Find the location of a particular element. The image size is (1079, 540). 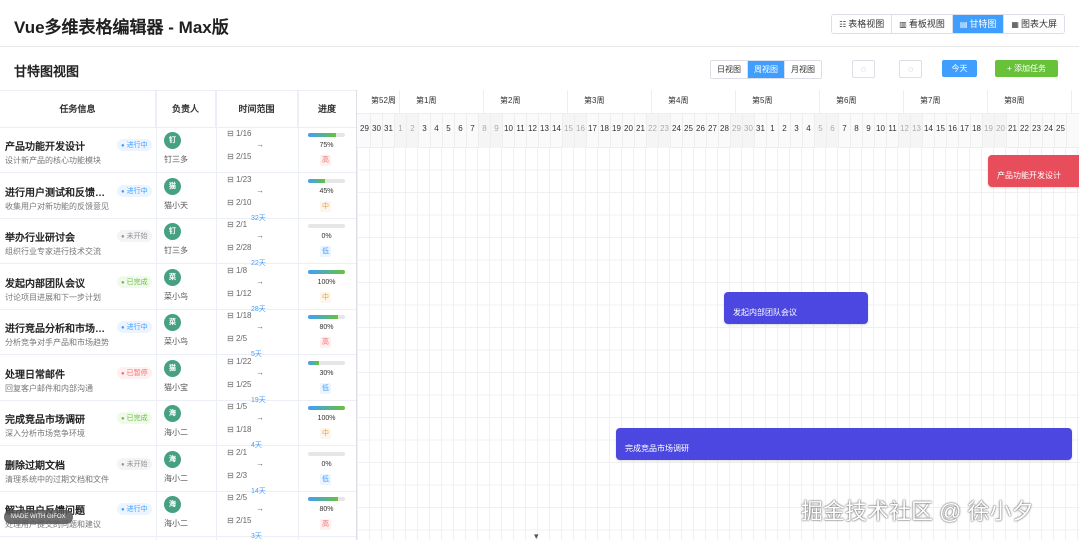

date-range: ⊟ 1/23 → ⊟ 2/10 32天 is located at coordinates (261, 198).